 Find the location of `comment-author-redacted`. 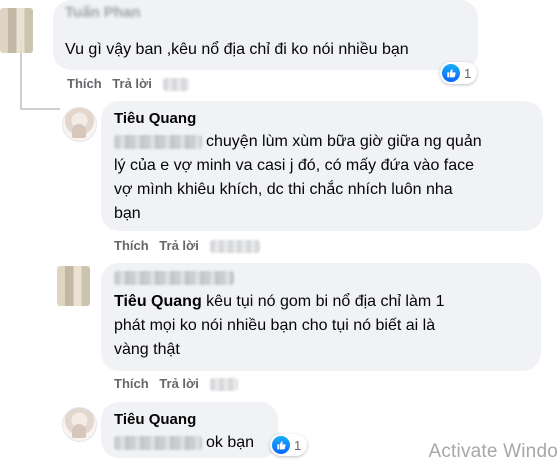

comment-author-redacted is located at coordinates (174, 277).